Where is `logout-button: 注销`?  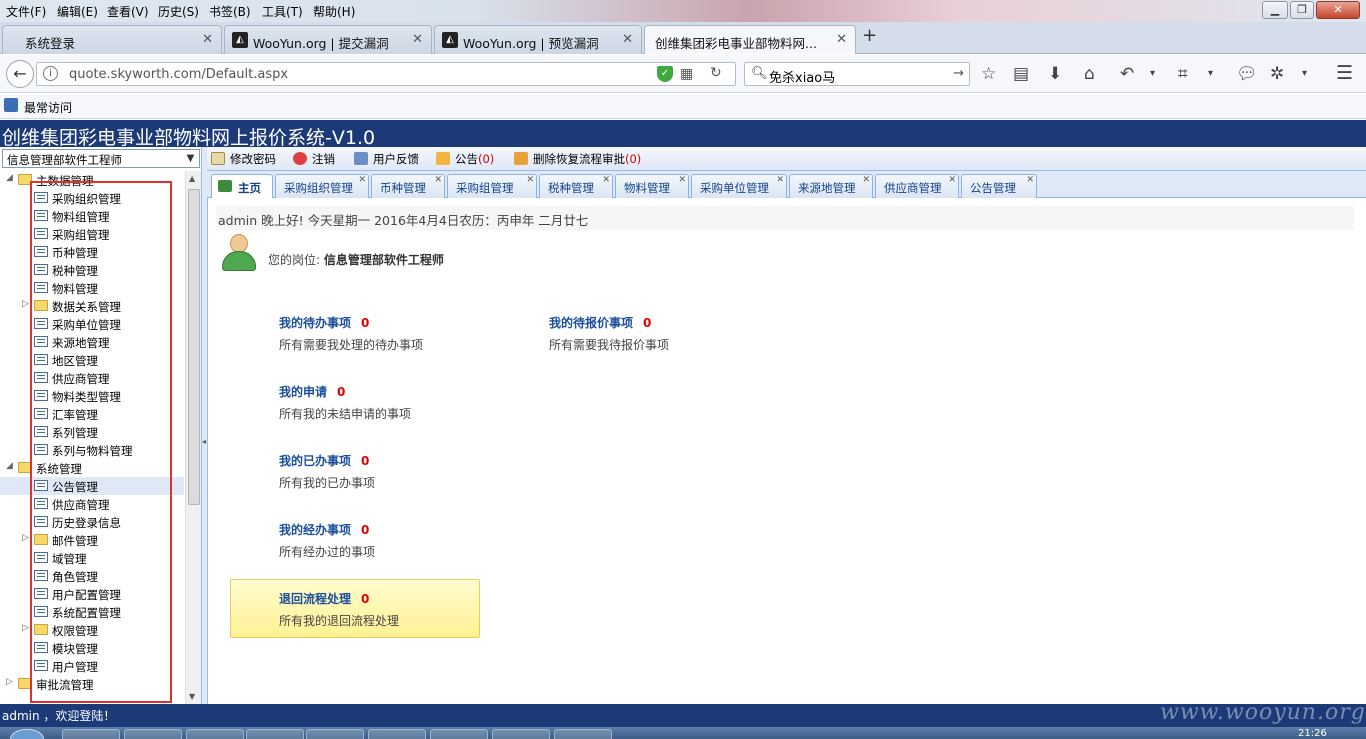 logout-button: 注销 is located at coordinates (314, 159).